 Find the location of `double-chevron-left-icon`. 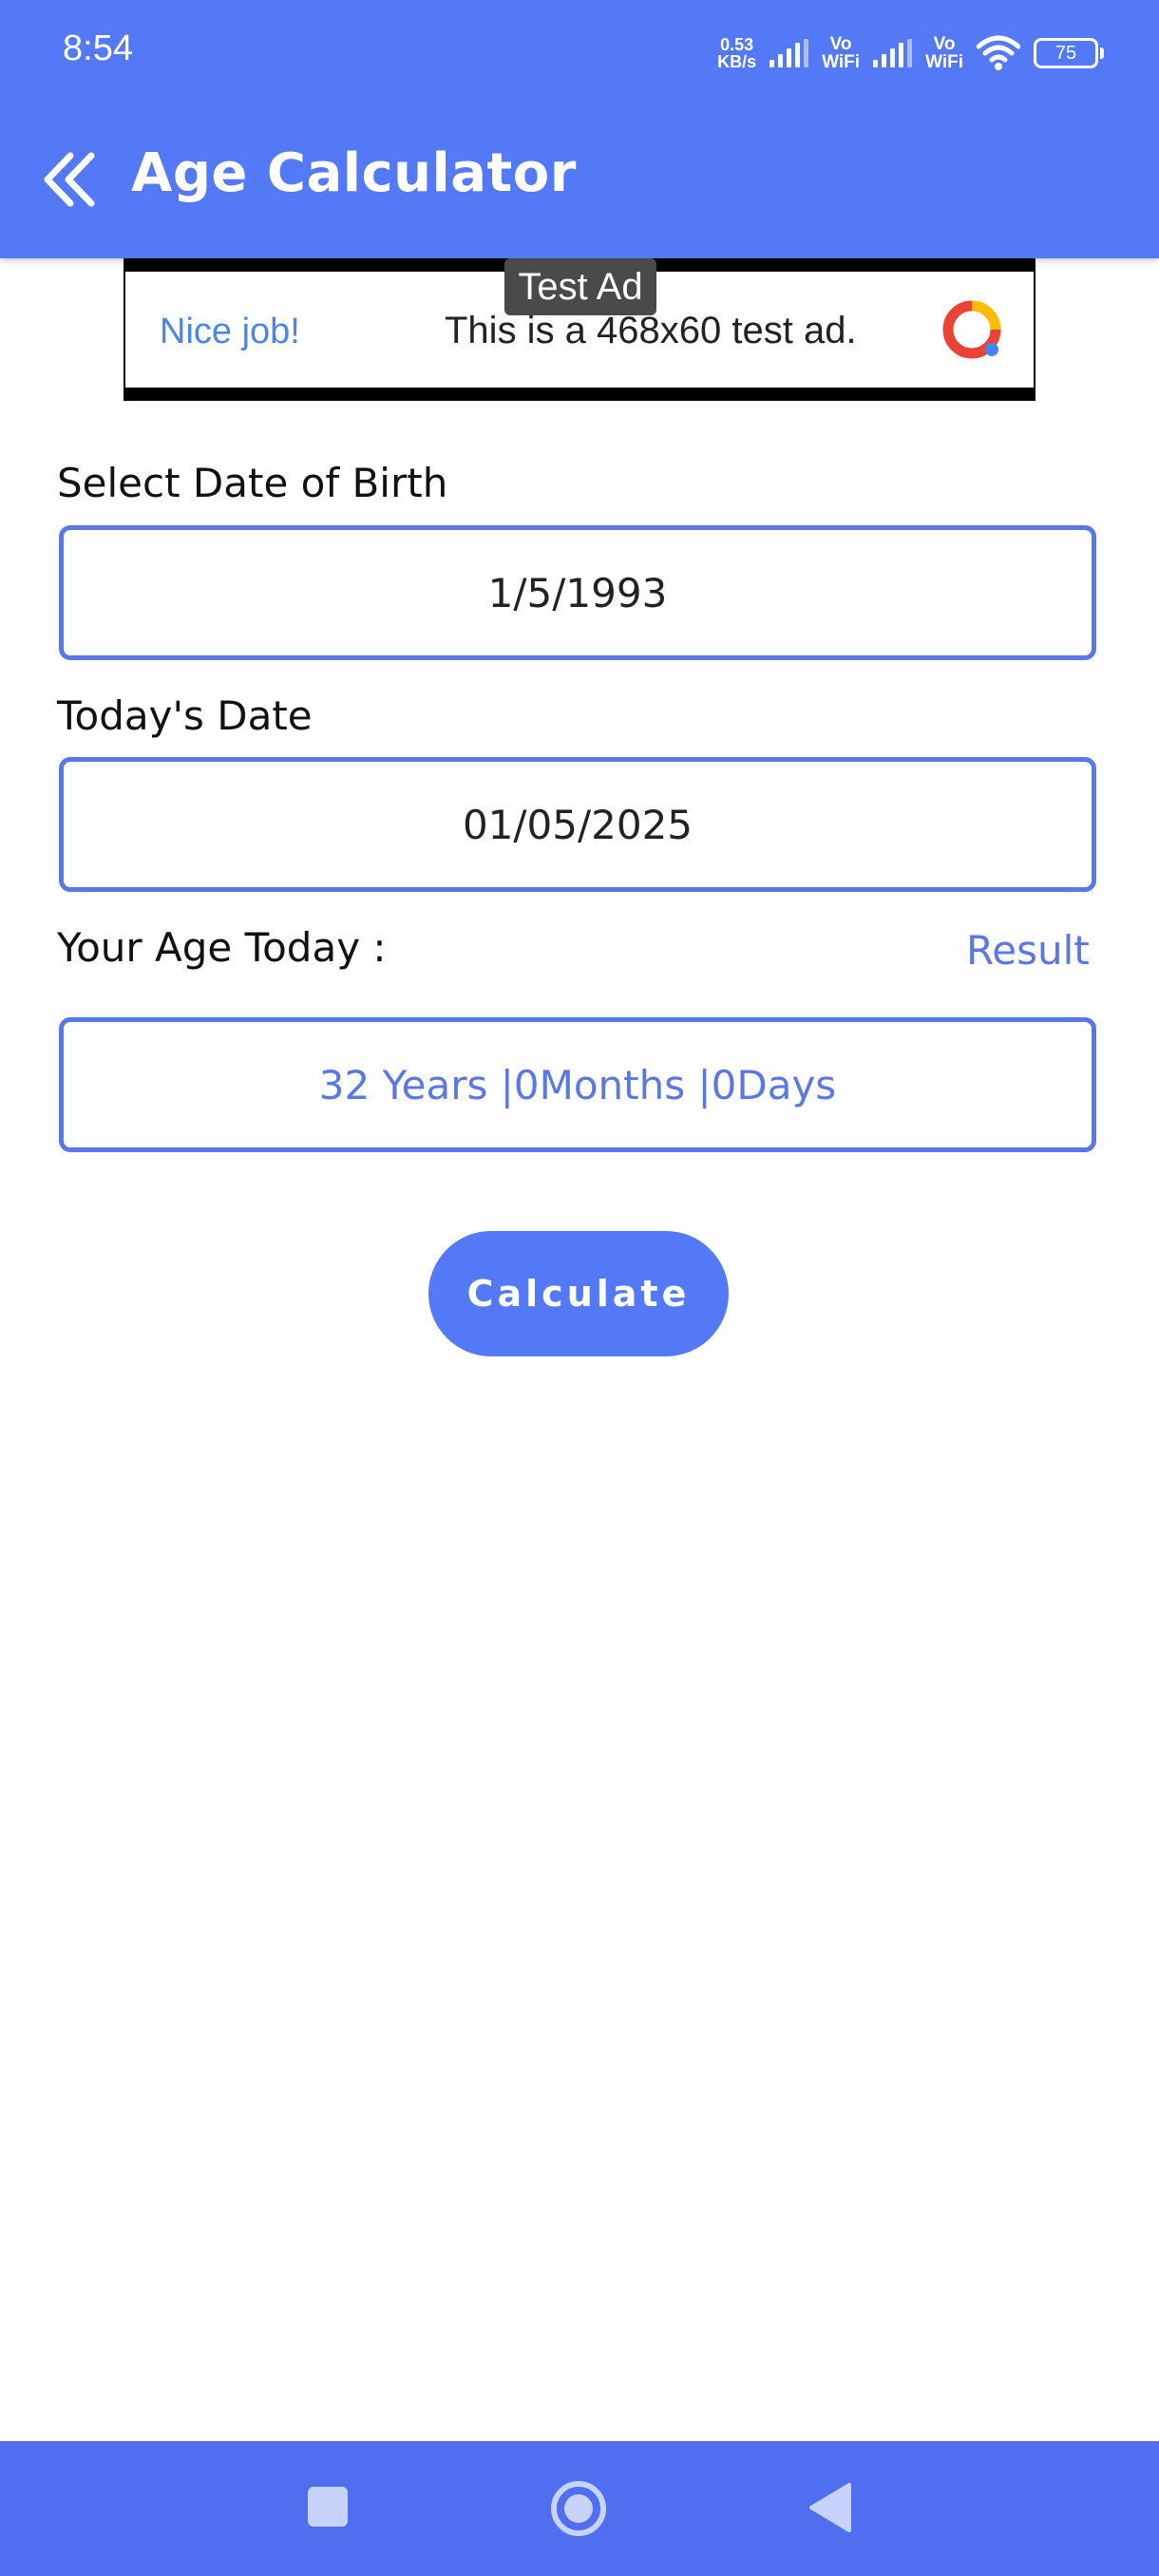

double-chevron-left-icon is located at coordinates (71, 179).